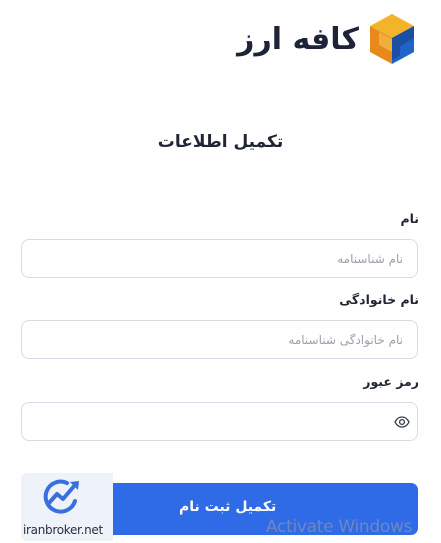 The width and height of the screenshot is (441, 543). I want to click on password-label: رمز عبور, so click(391, 381).